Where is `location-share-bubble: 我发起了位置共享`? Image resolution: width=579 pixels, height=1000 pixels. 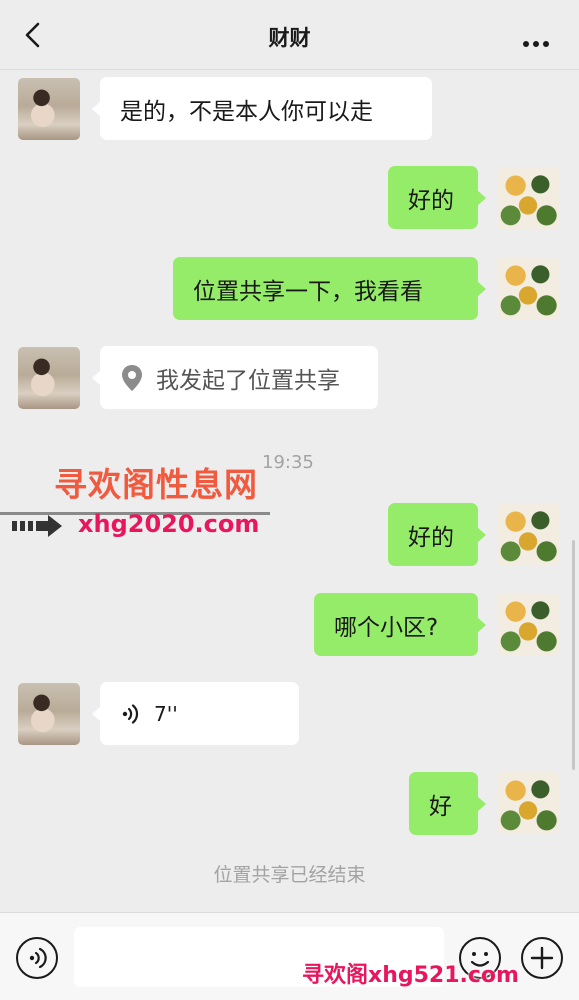 location-share-bubble: 我发起了位置共享 is located at coordinates (235, 377).